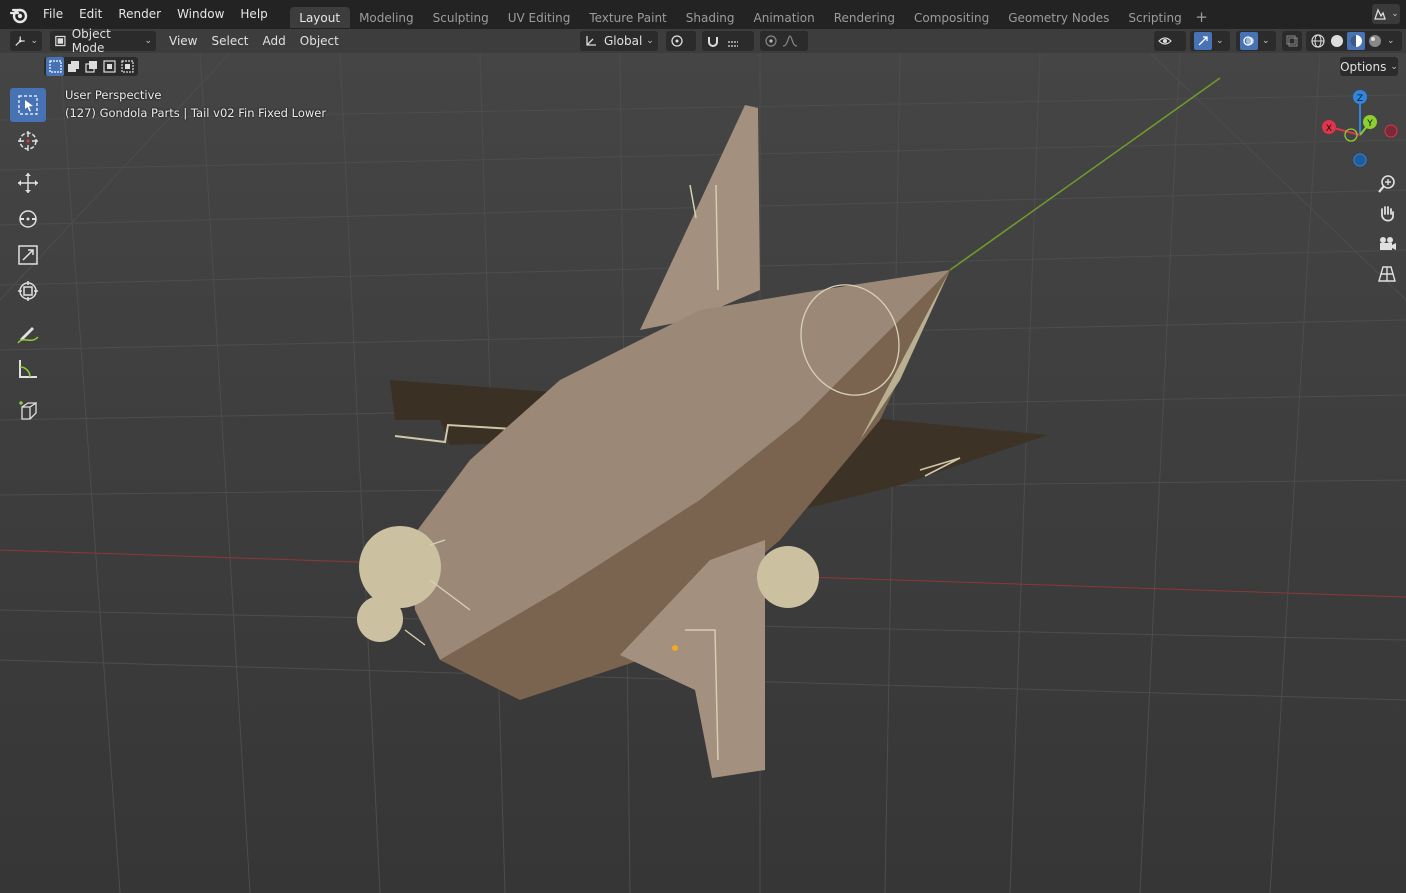 Image resolution: width=1406 pixels, height=893 pixels. I want to click on shading-modes: ⌄, so click(1354, 41).